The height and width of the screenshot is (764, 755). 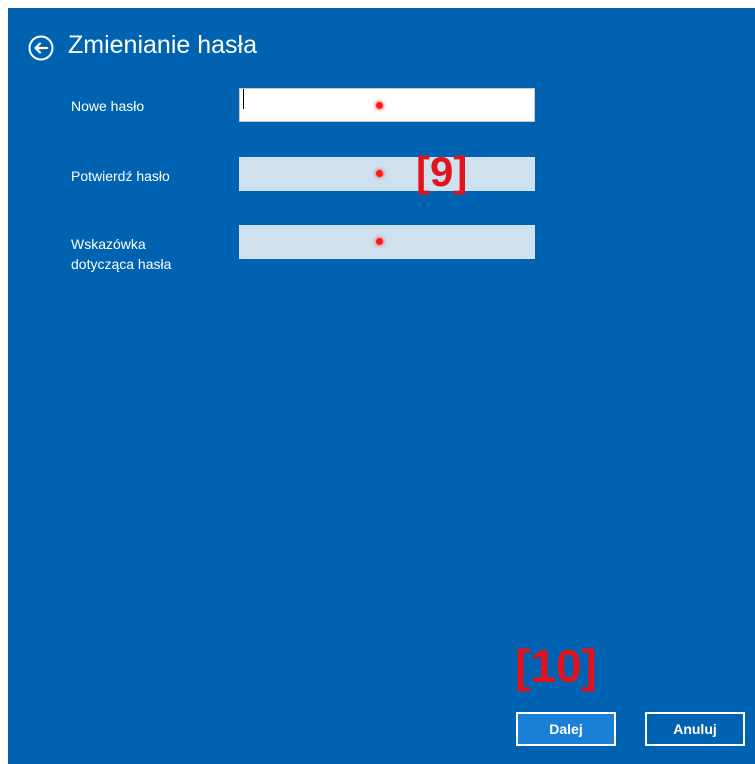 I want to click on password-hint-label: Wskazówka dotycząca hasła, so click(x=121, y=254).